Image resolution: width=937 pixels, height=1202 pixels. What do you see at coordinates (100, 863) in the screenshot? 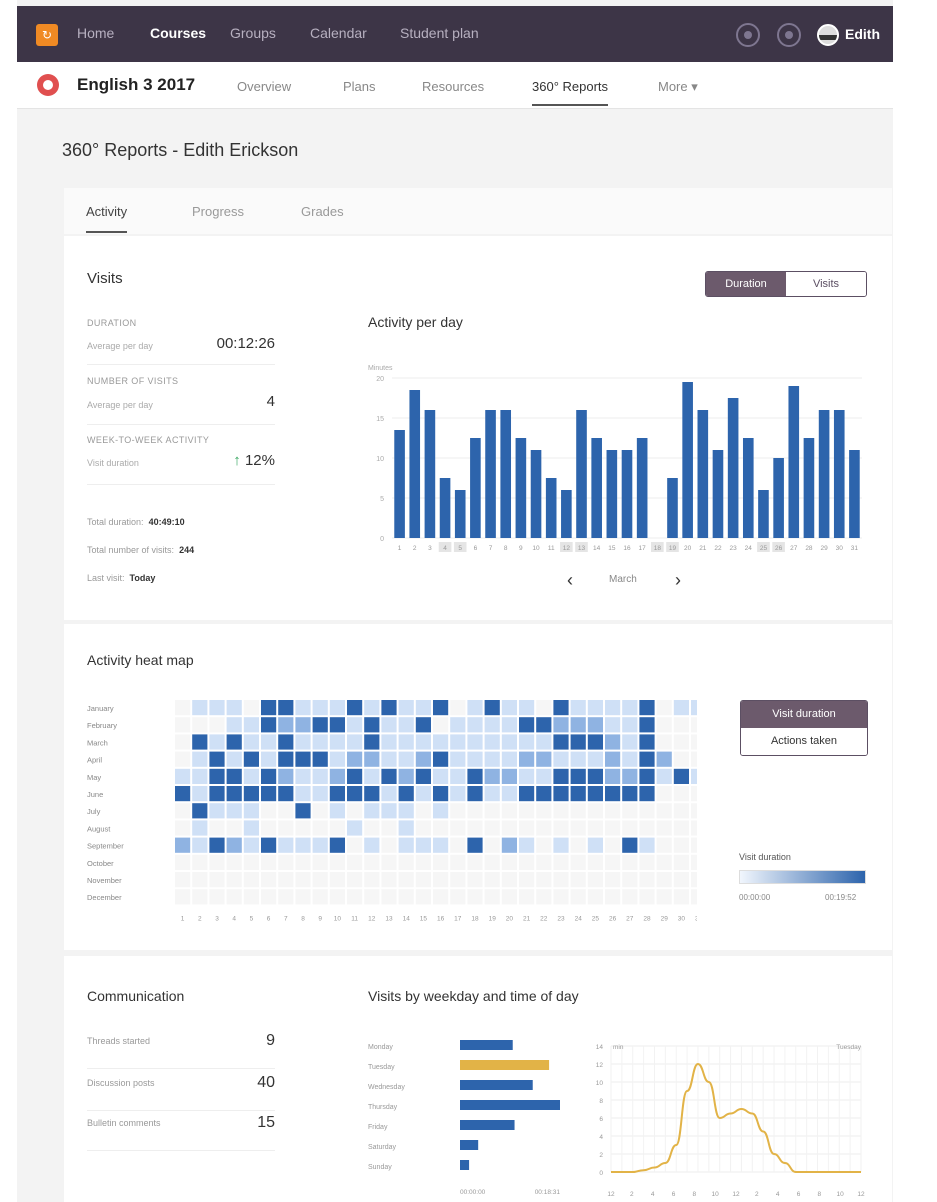
I see `heatmap-row-label: October` at bounding box center [100, 863].